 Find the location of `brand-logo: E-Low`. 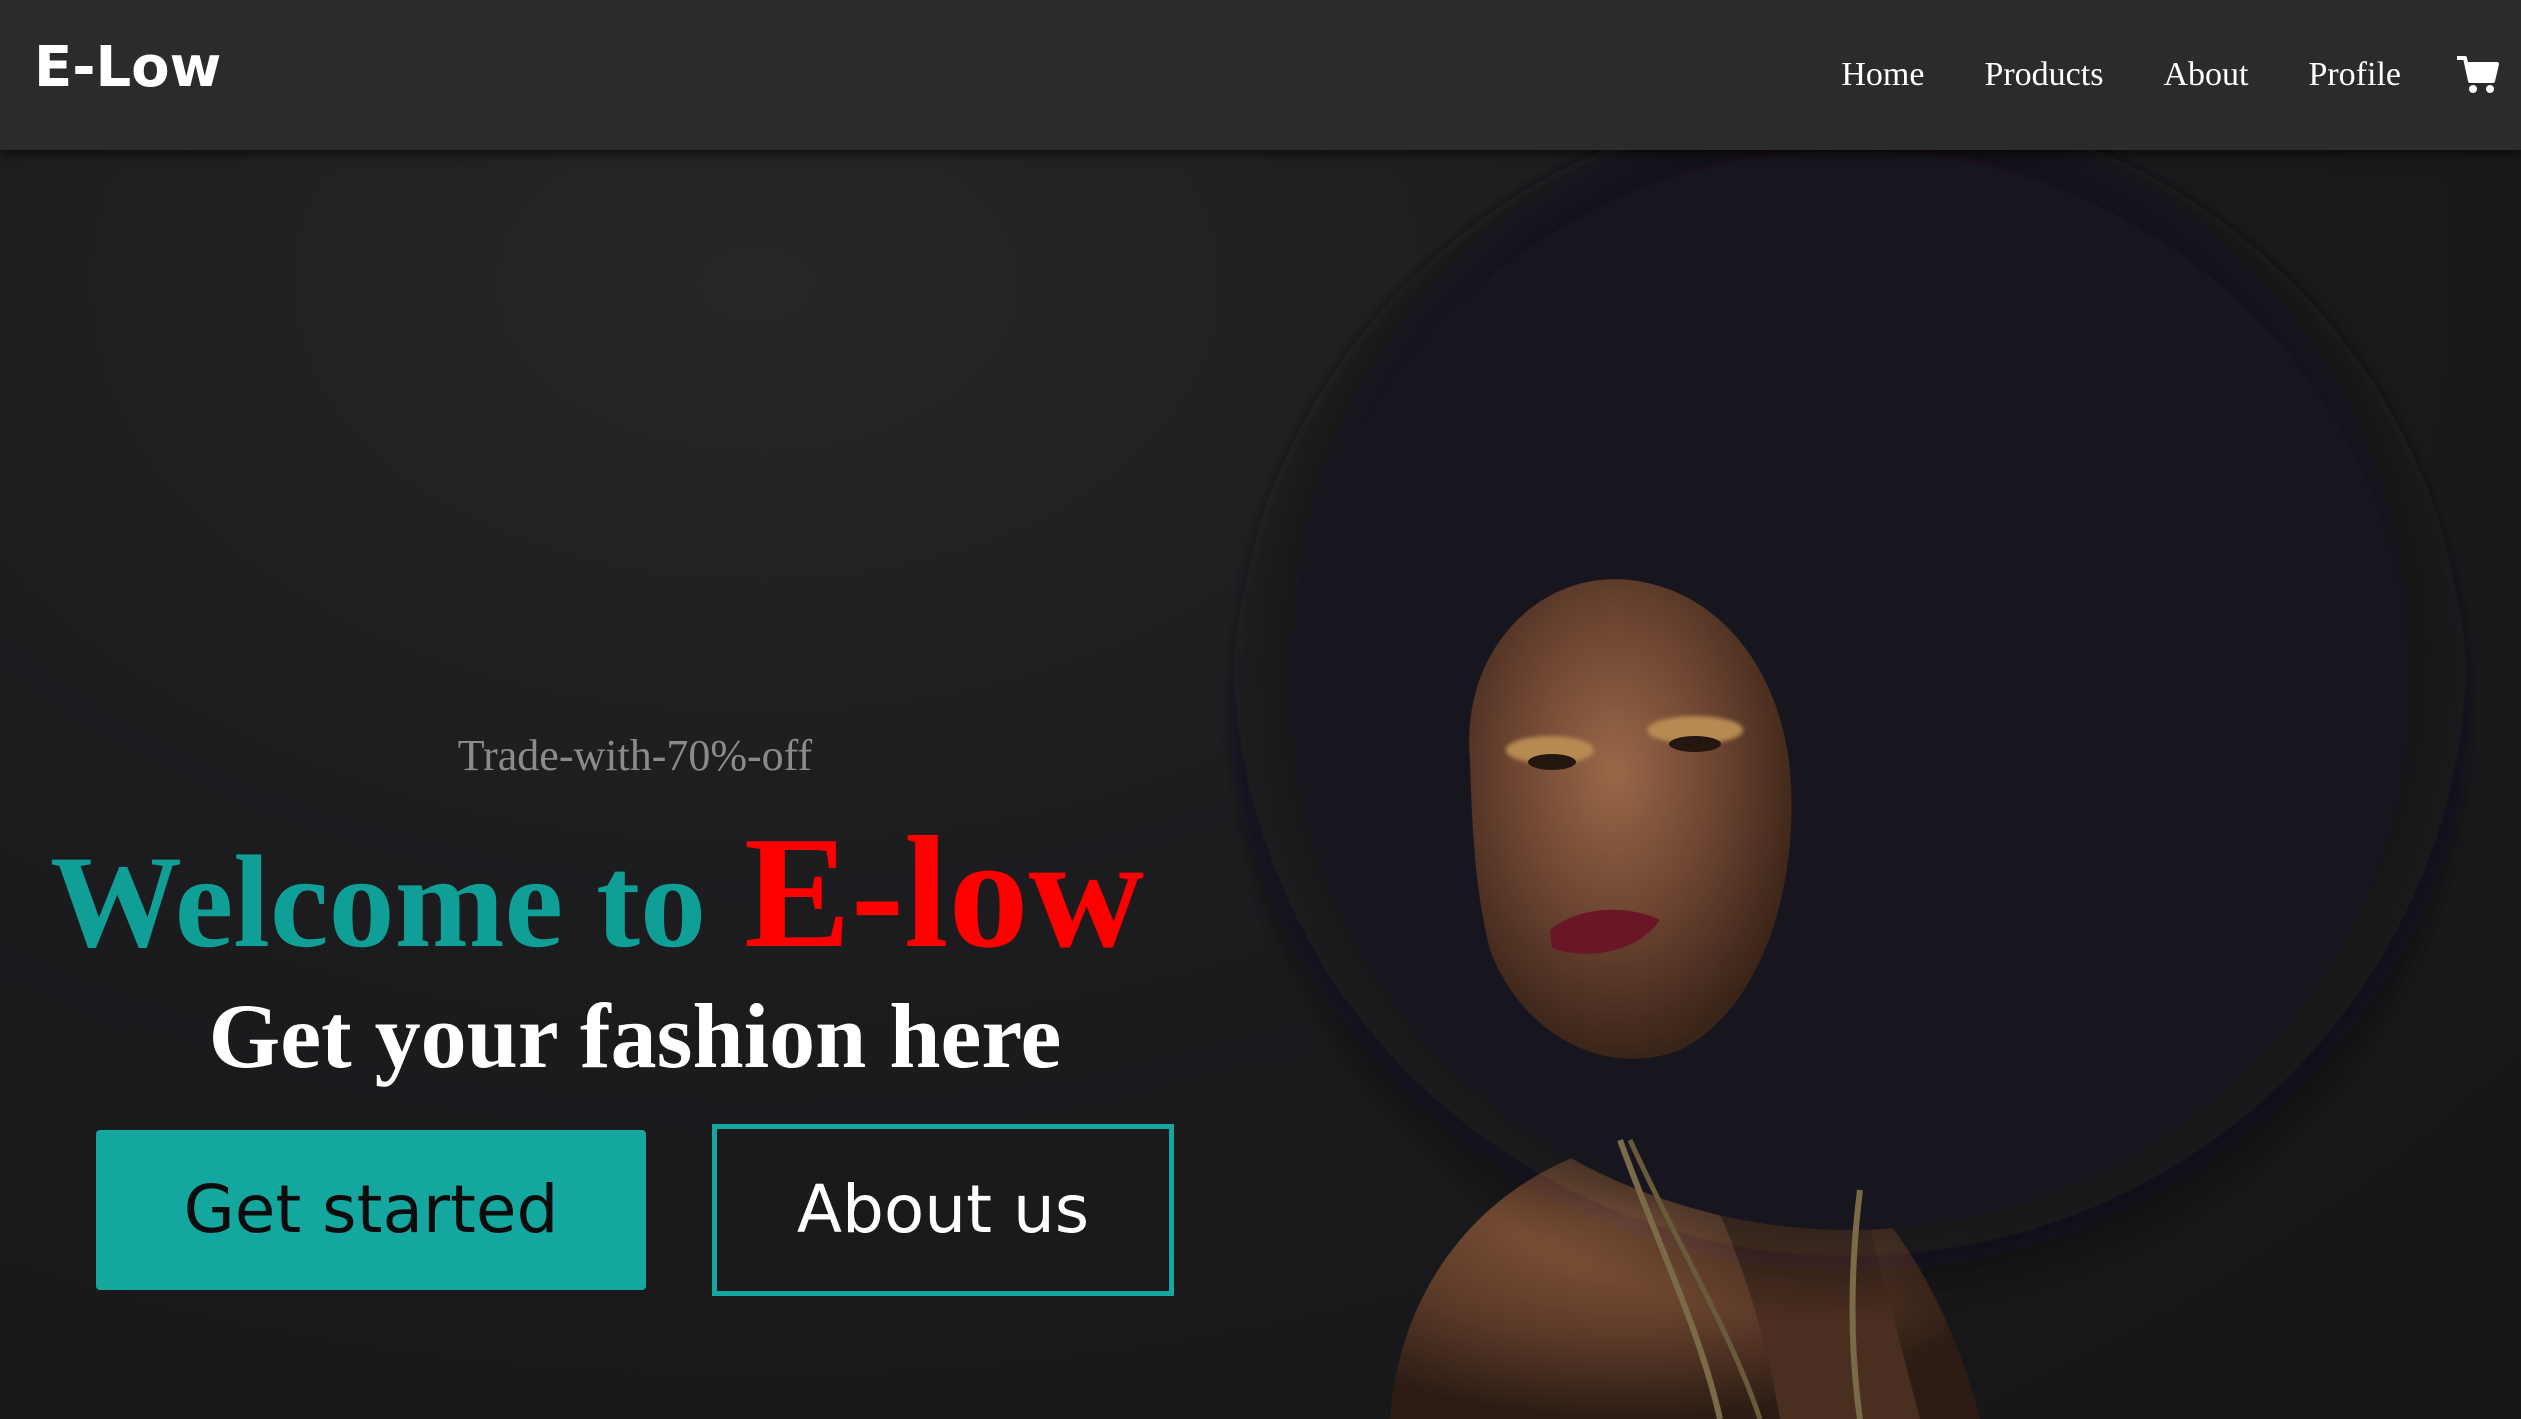

brand-logo: E-Low is located at coordinates (127, 68).